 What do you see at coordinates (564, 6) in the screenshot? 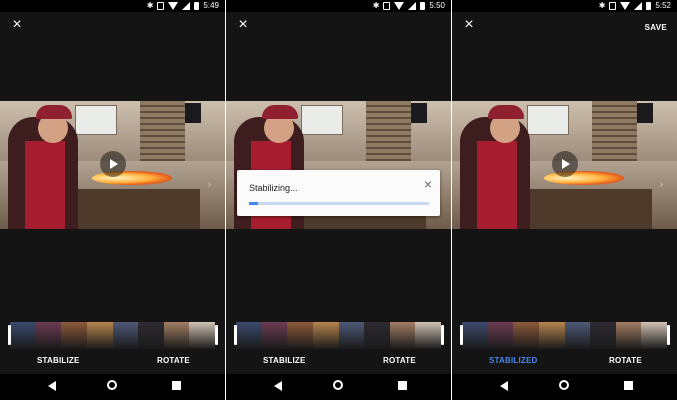
I see `status-bar: ✱ 5:52` at bounding box center [564, 6].